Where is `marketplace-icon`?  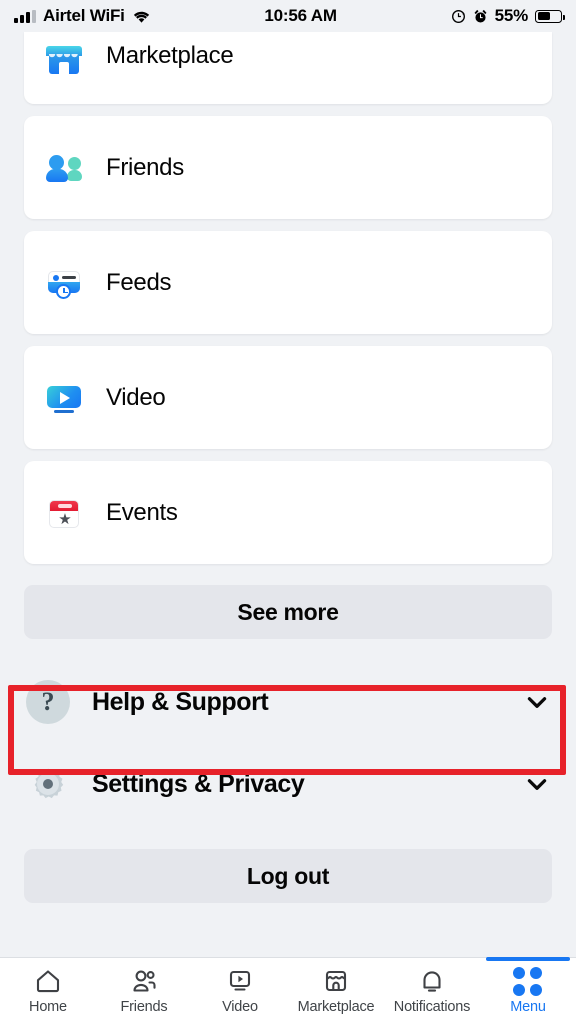
marketplace-icon is located at coordinates (64, 60).